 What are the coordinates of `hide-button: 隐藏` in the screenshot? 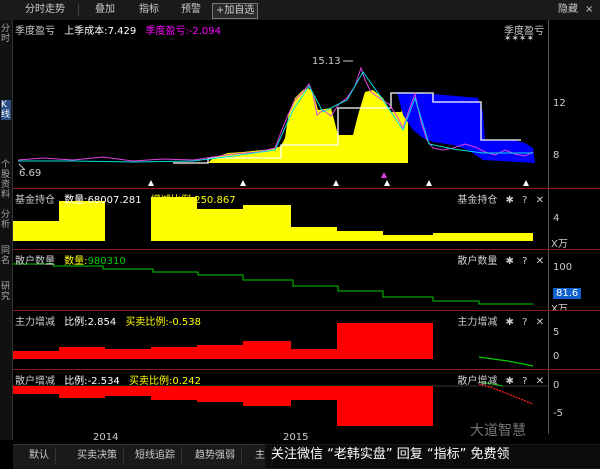 It's located at (568, 10).